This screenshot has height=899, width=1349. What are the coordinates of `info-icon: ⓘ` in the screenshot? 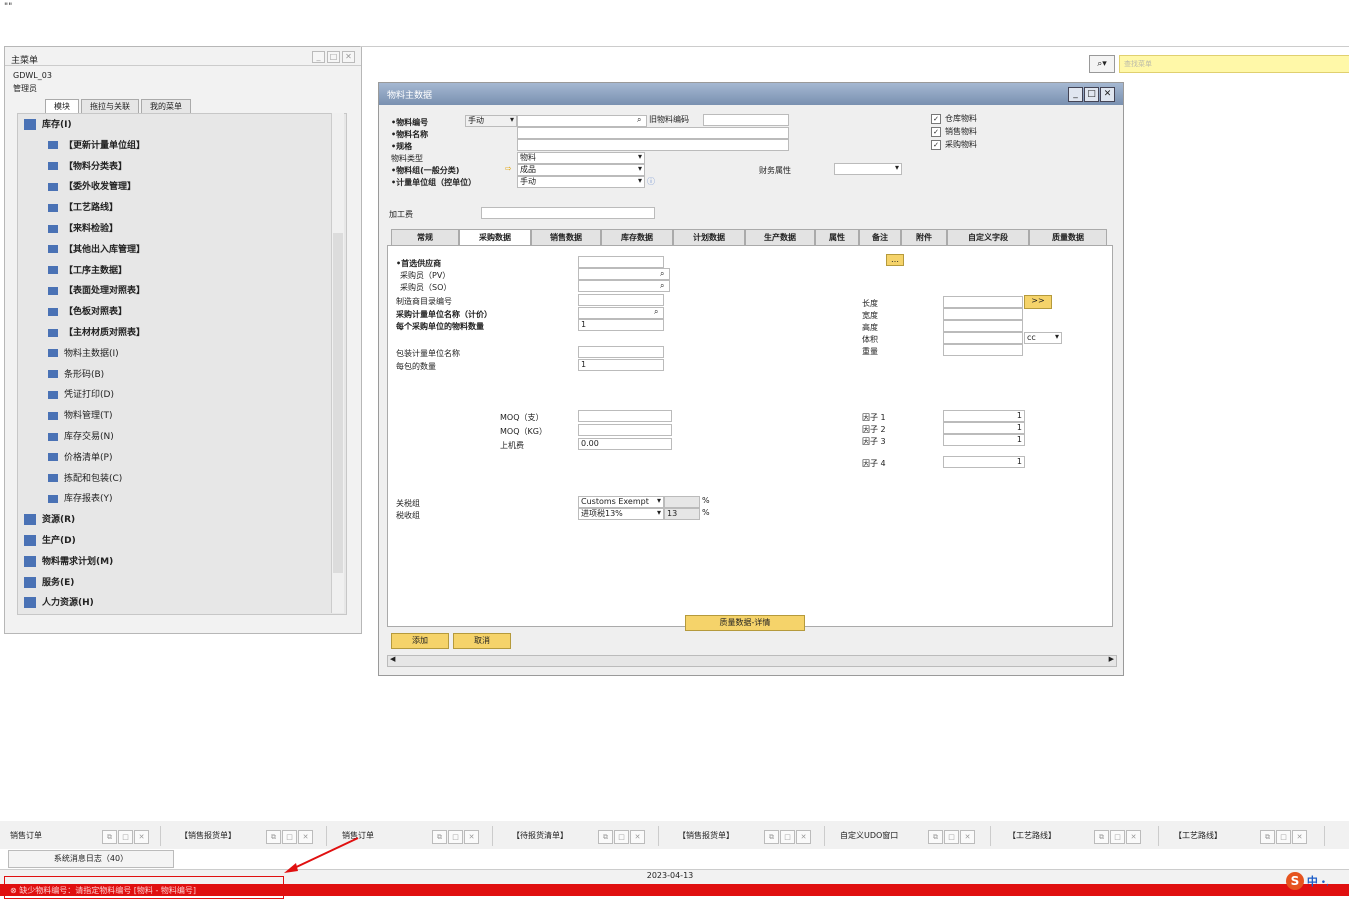 It's located at (651, 181).